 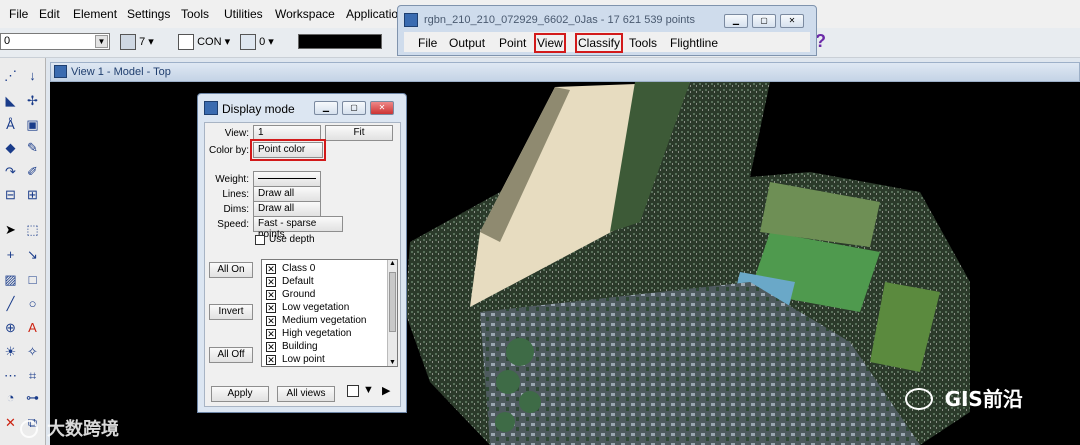 What do you see at coordinates (10, 171) in the screenshot?
I see `rotate-icon: ↷` at bounding box center [10, 171].